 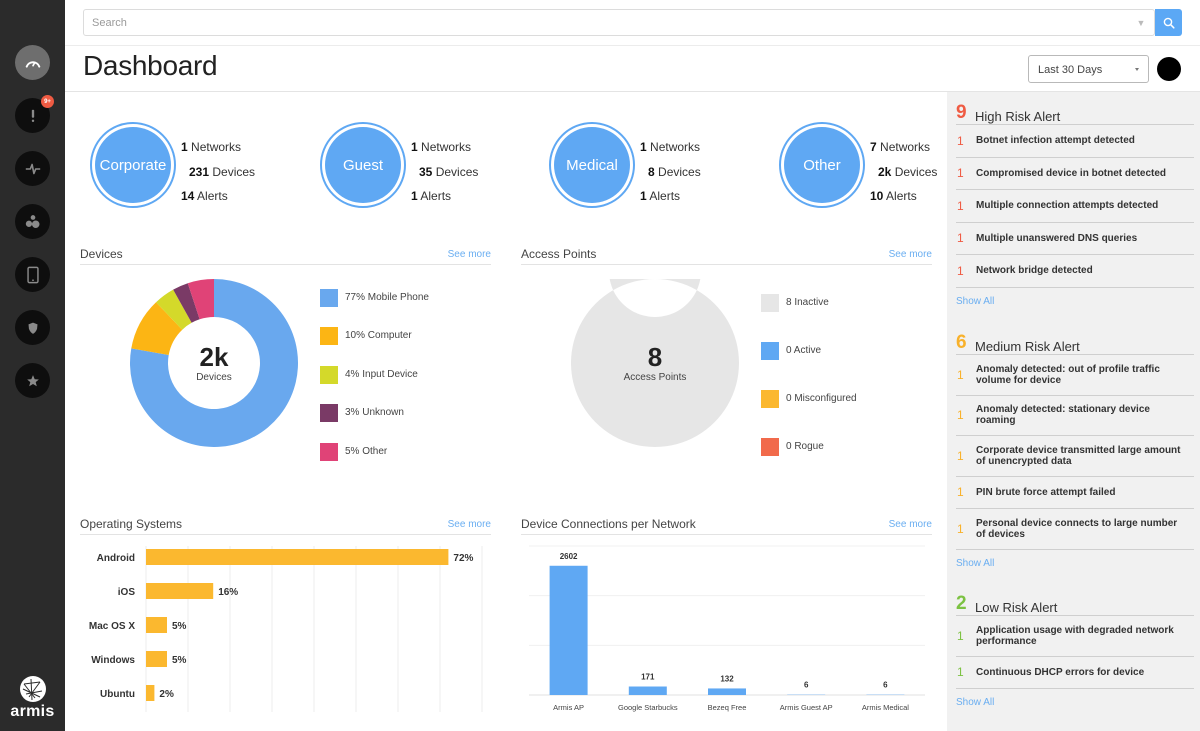 What do you see at coordinates (363, 165) in the screenshot?
I see `network-circle: Guest` at bounding box center [363, 165].